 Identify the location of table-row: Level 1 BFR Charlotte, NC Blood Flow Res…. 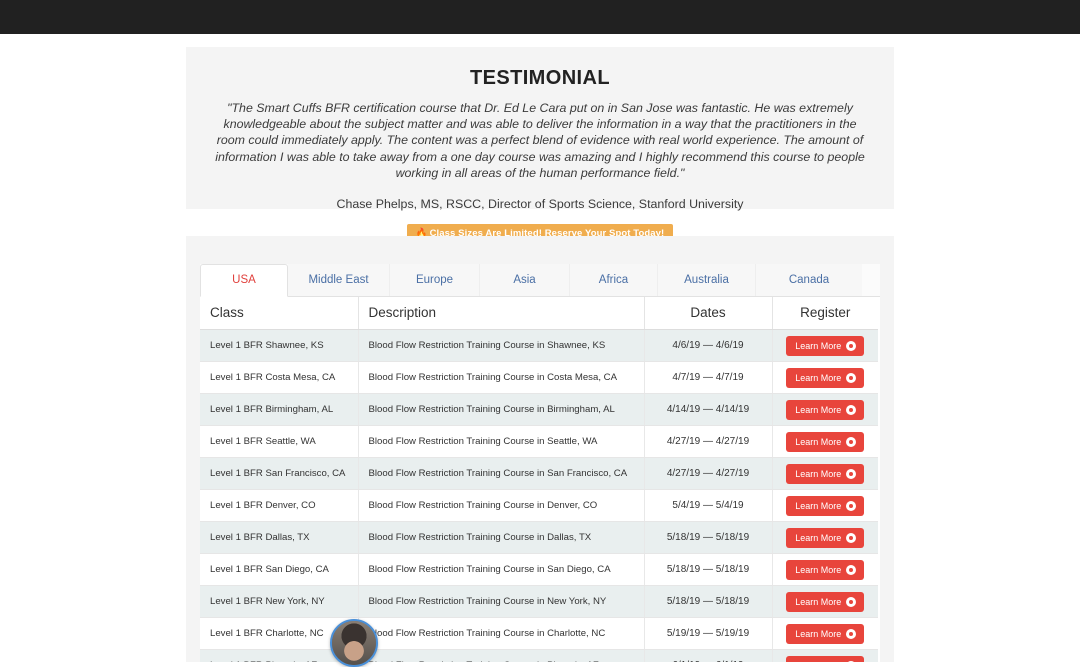
(539, 633).